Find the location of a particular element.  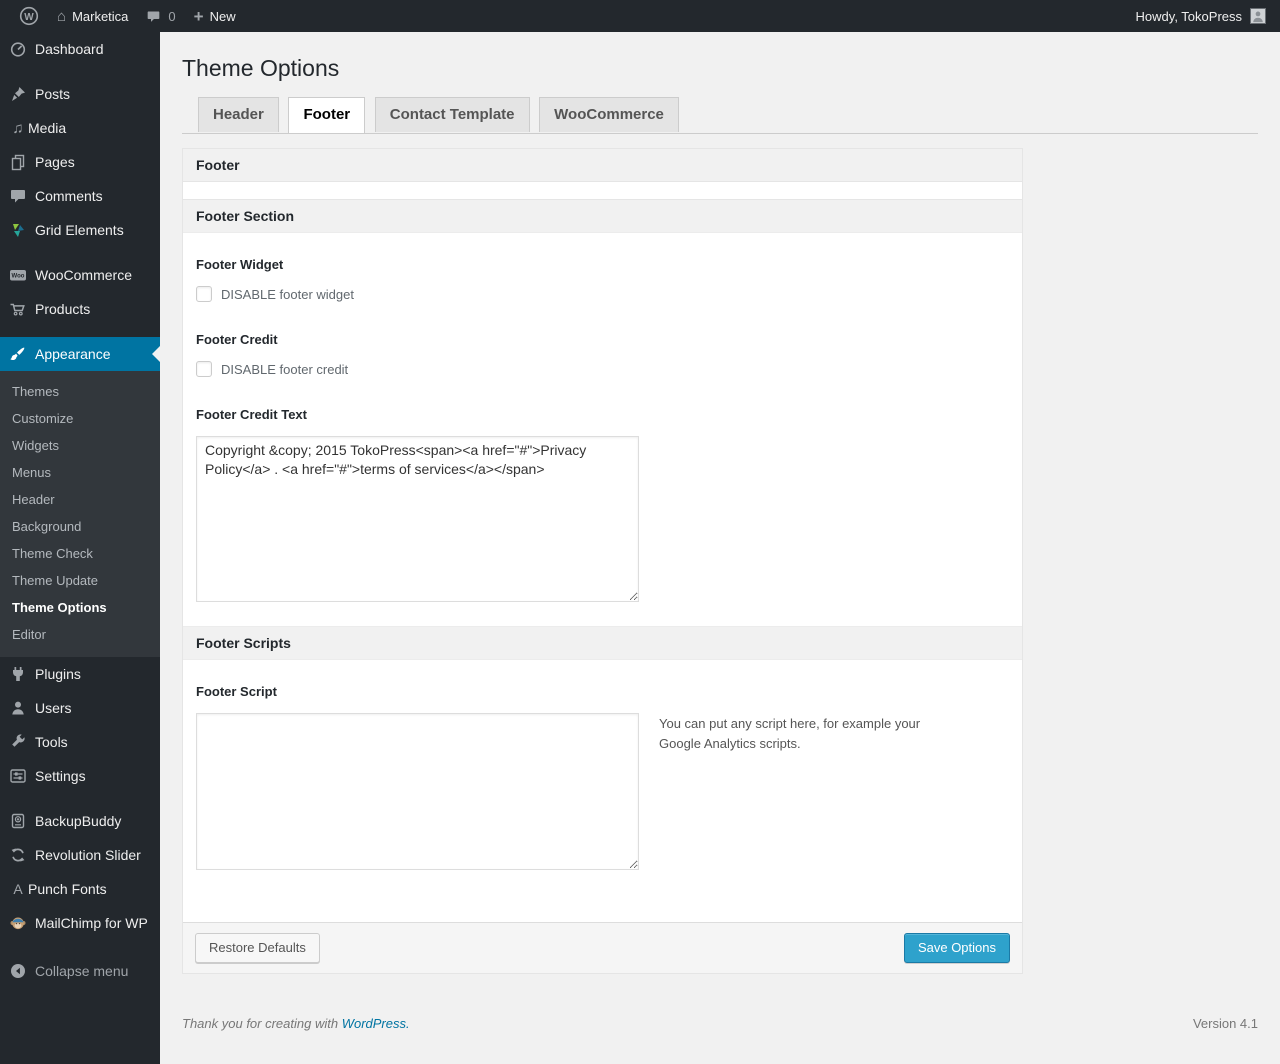

grid-elements-icon is located at coordinates (18, 230).